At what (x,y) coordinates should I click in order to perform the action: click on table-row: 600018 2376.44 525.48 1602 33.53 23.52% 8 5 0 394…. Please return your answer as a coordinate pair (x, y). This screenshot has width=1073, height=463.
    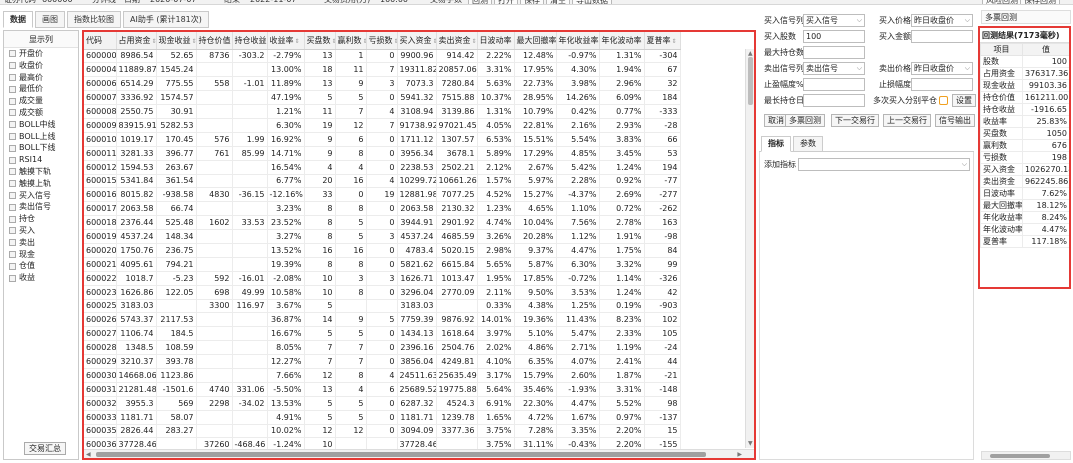
    Looking at the image, I should click on (382, 223).